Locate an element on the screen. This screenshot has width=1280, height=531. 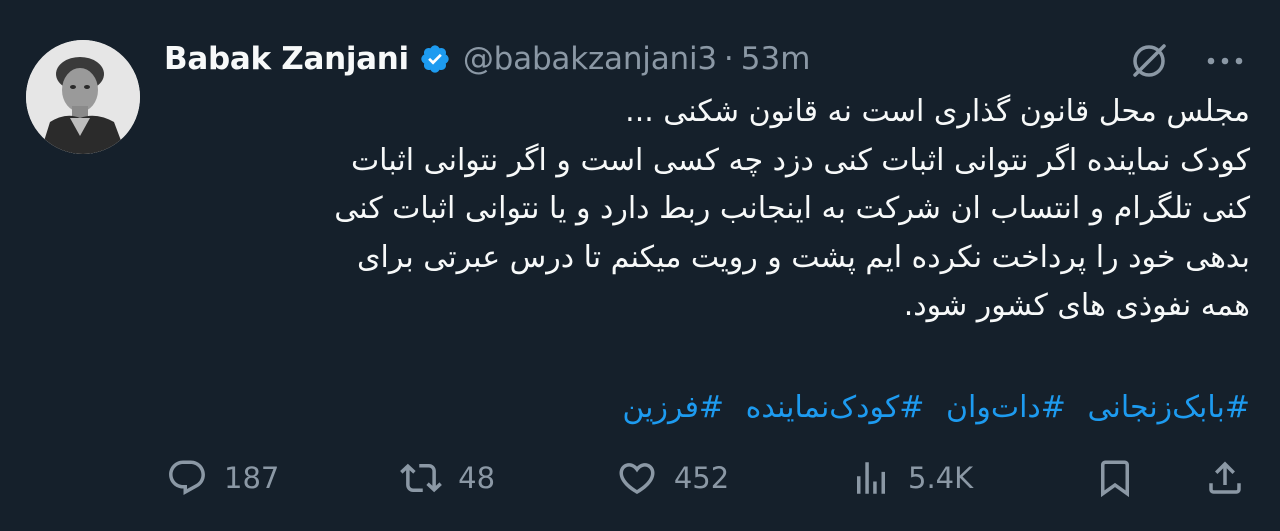
avatar is located at coordinates (83, 97).